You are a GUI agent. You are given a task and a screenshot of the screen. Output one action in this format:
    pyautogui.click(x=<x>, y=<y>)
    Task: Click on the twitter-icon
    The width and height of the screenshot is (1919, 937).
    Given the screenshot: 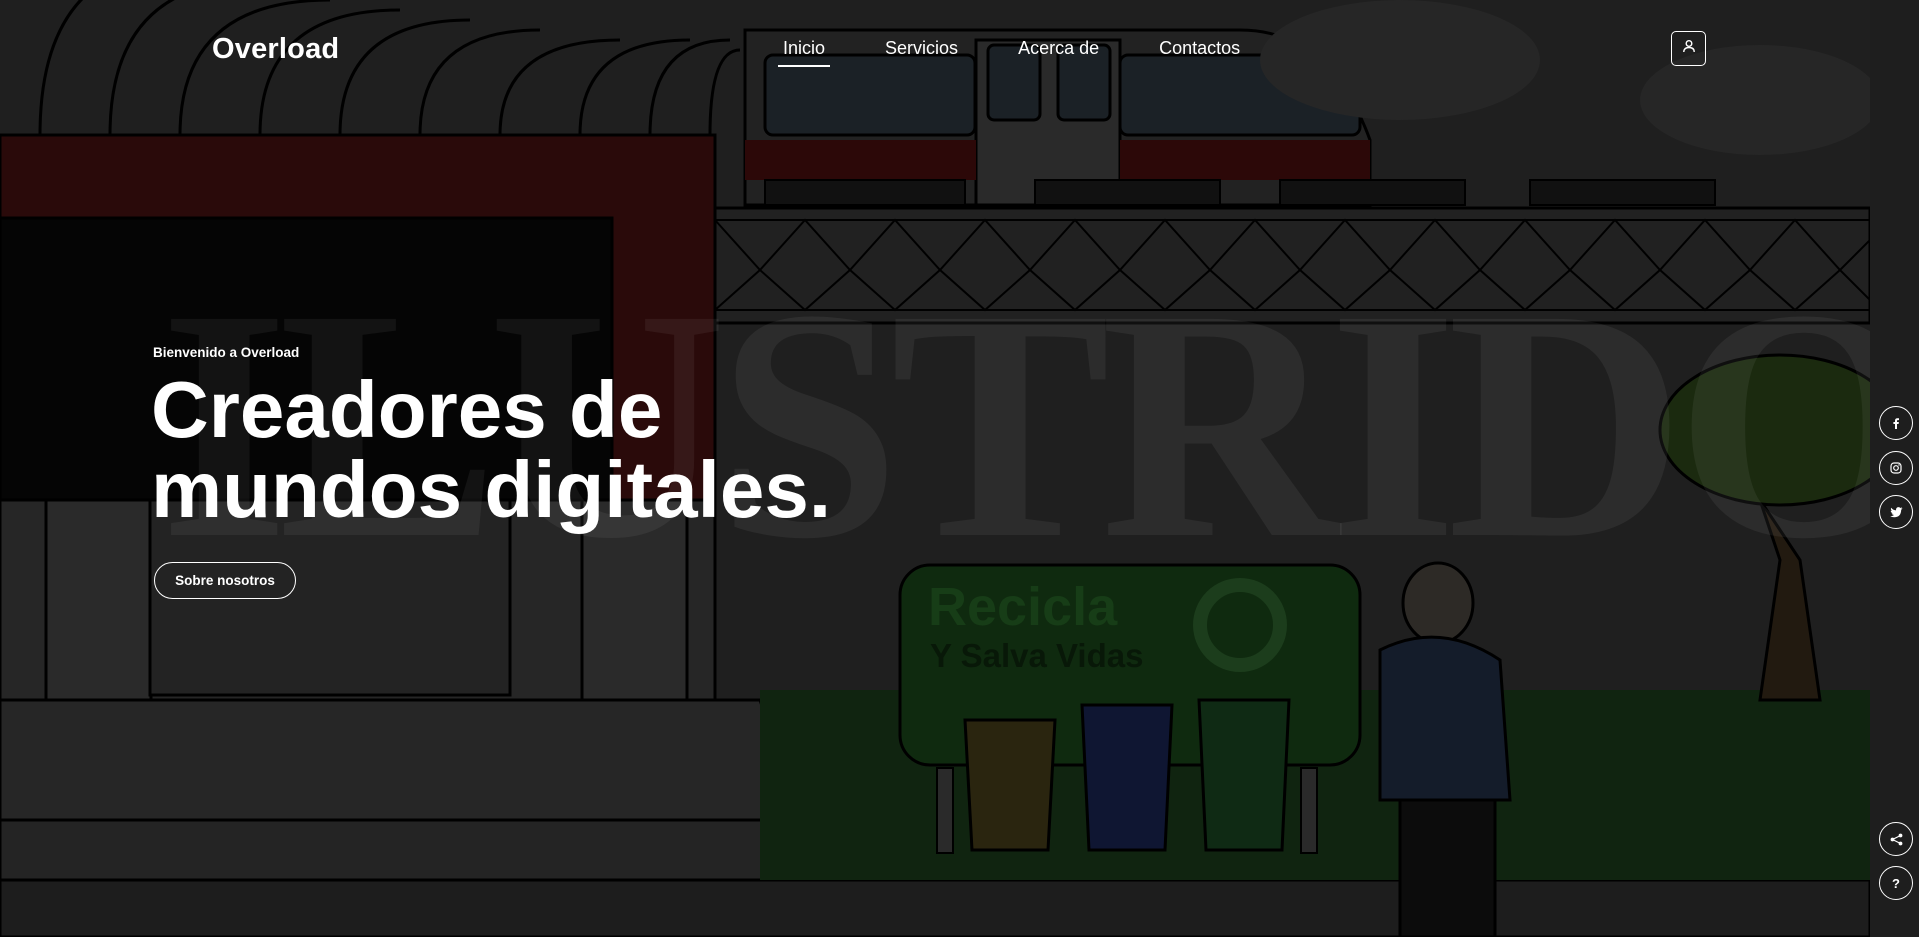 What is the action you would take?
    pyautogui.click(x=1896, y=512)
    